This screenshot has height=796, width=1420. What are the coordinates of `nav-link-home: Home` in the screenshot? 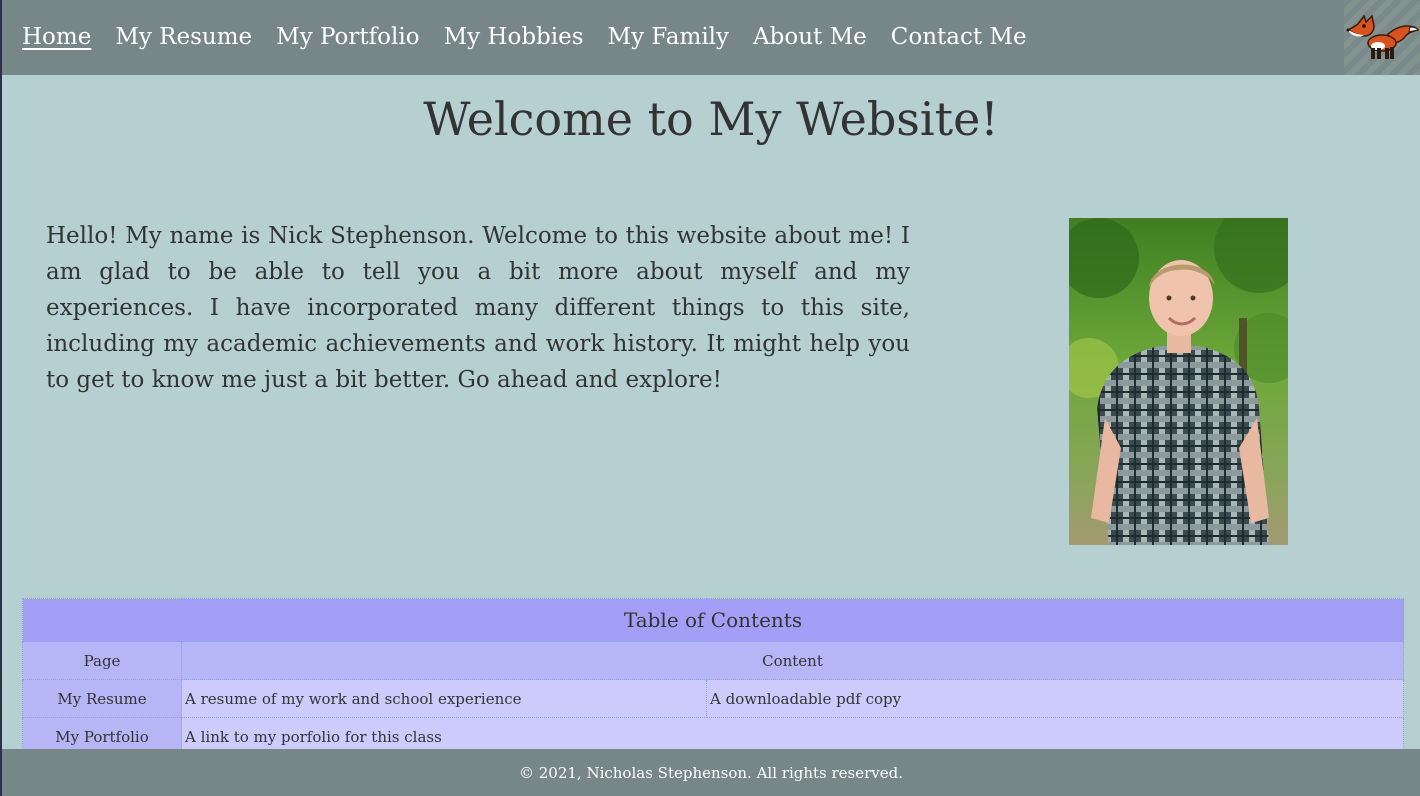 It's located at (56, 37).